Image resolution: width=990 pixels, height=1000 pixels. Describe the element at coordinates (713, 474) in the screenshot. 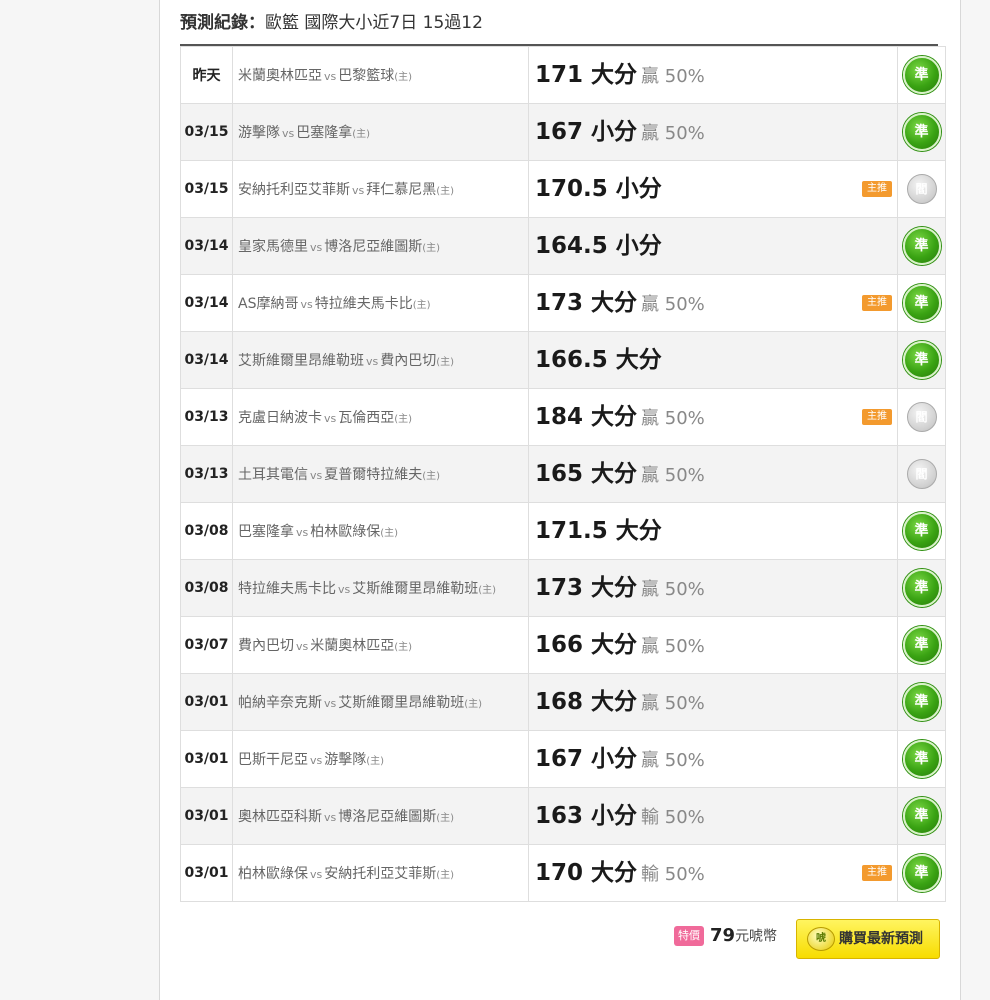

I see `row-pick: 165 大分贏 50%` at that location.